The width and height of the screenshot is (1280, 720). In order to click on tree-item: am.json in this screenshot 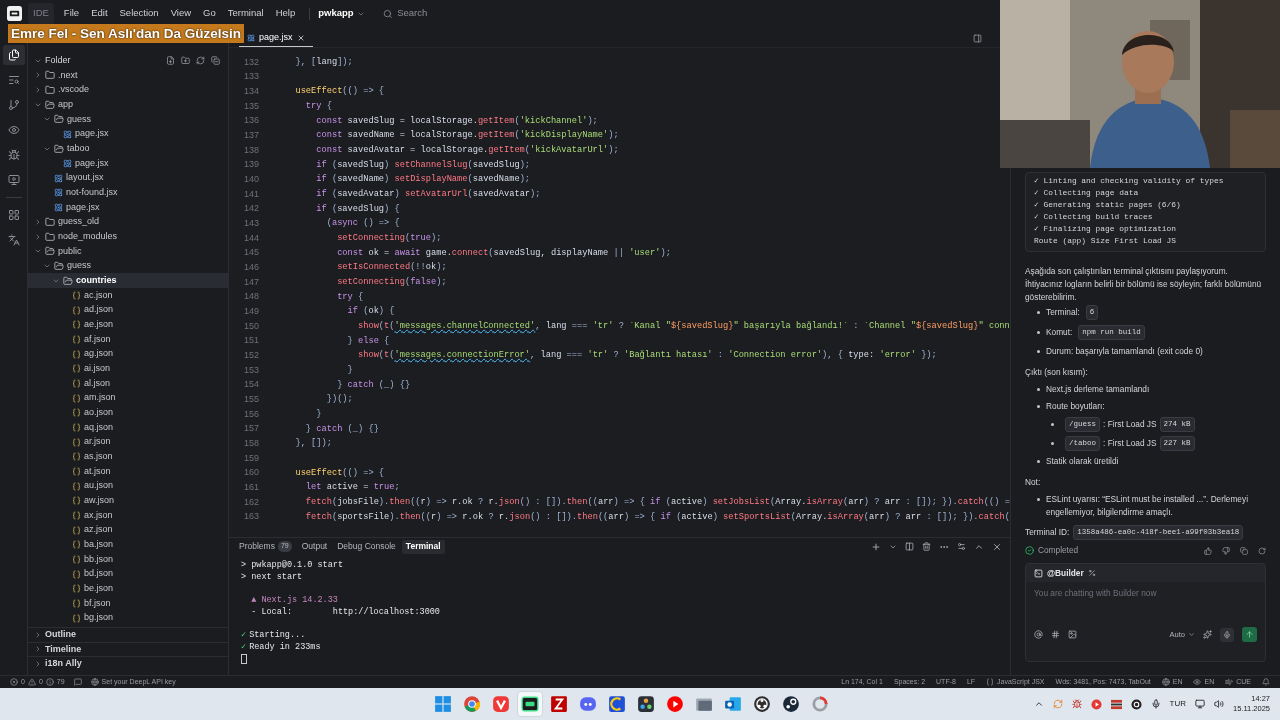, I will do `click(128, 398)`.